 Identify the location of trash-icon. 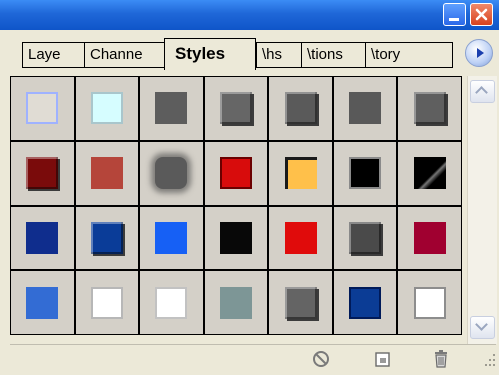
(441, 359).